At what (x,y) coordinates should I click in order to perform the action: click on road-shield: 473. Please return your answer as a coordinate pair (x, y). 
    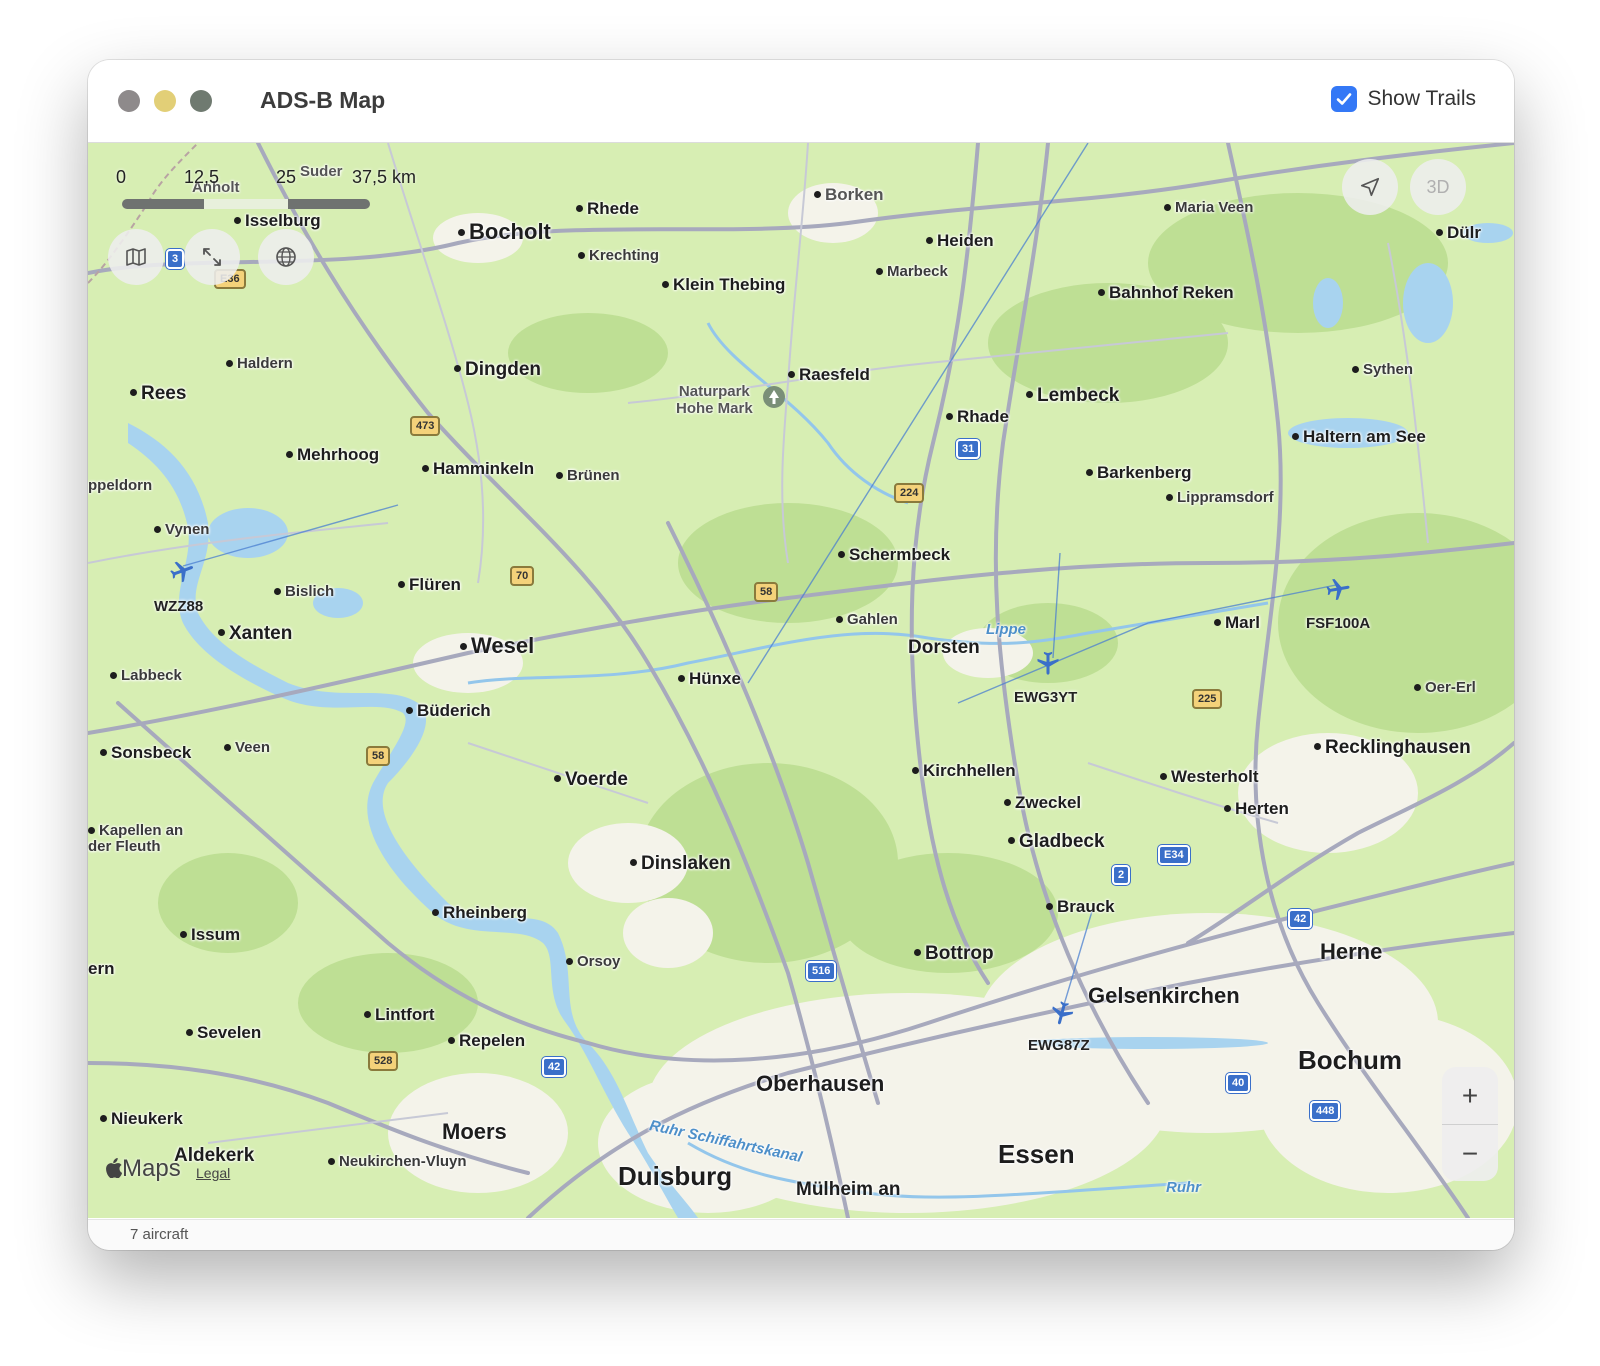
    Looking at the image, I should click on (425, 426).